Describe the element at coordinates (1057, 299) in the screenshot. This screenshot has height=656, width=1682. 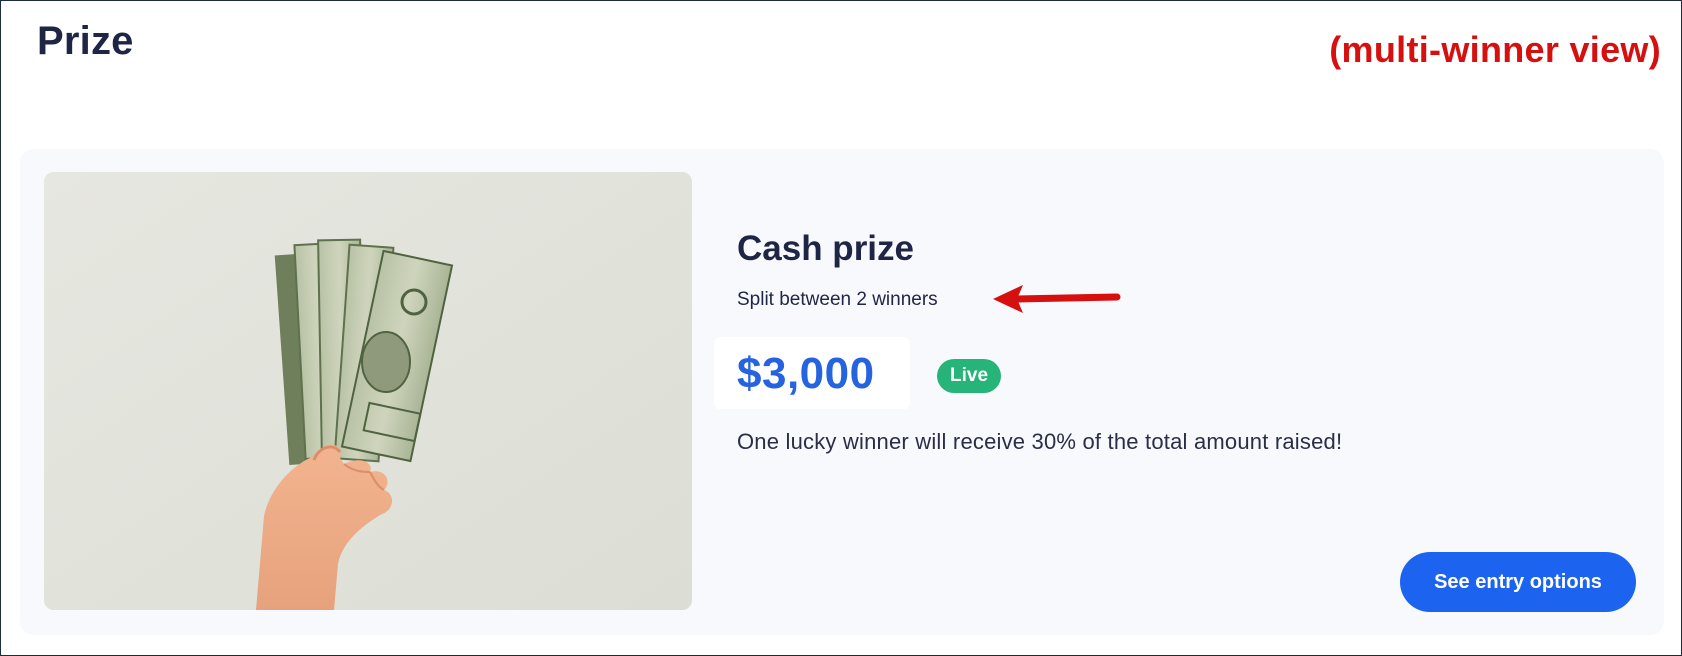
I see `red-arrow-left-icon` at that location.